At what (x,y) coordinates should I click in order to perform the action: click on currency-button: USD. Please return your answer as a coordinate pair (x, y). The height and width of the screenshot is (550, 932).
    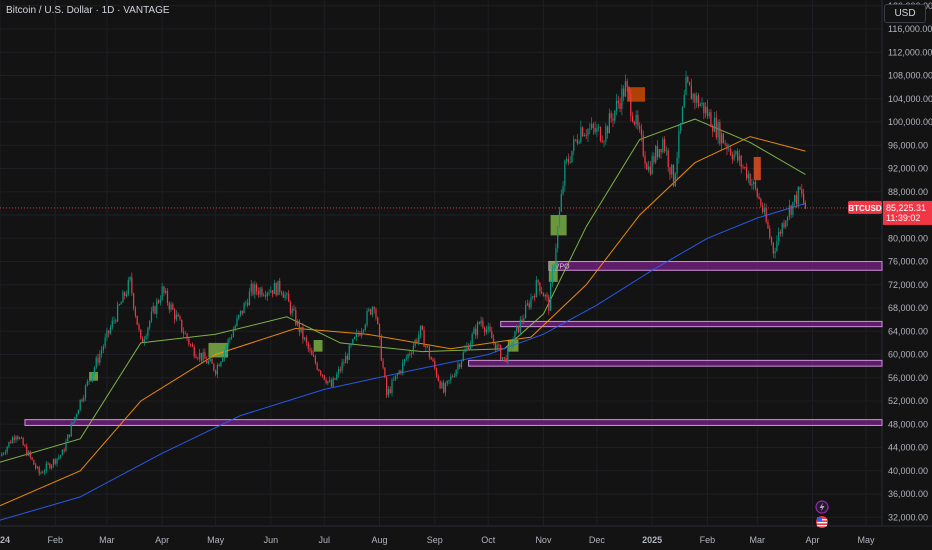
    Looking at the image, I should click on (905, 13).